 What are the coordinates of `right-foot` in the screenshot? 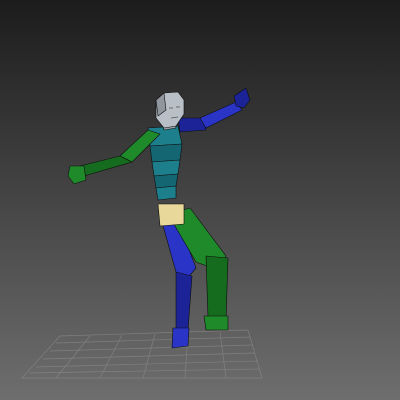 It's located at (216, 323).